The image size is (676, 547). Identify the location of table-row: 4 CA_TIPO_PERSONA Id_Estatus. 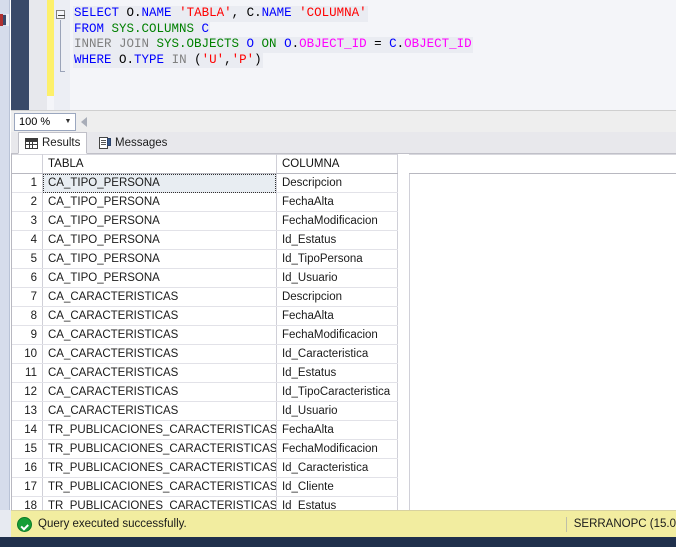
(205, 240).